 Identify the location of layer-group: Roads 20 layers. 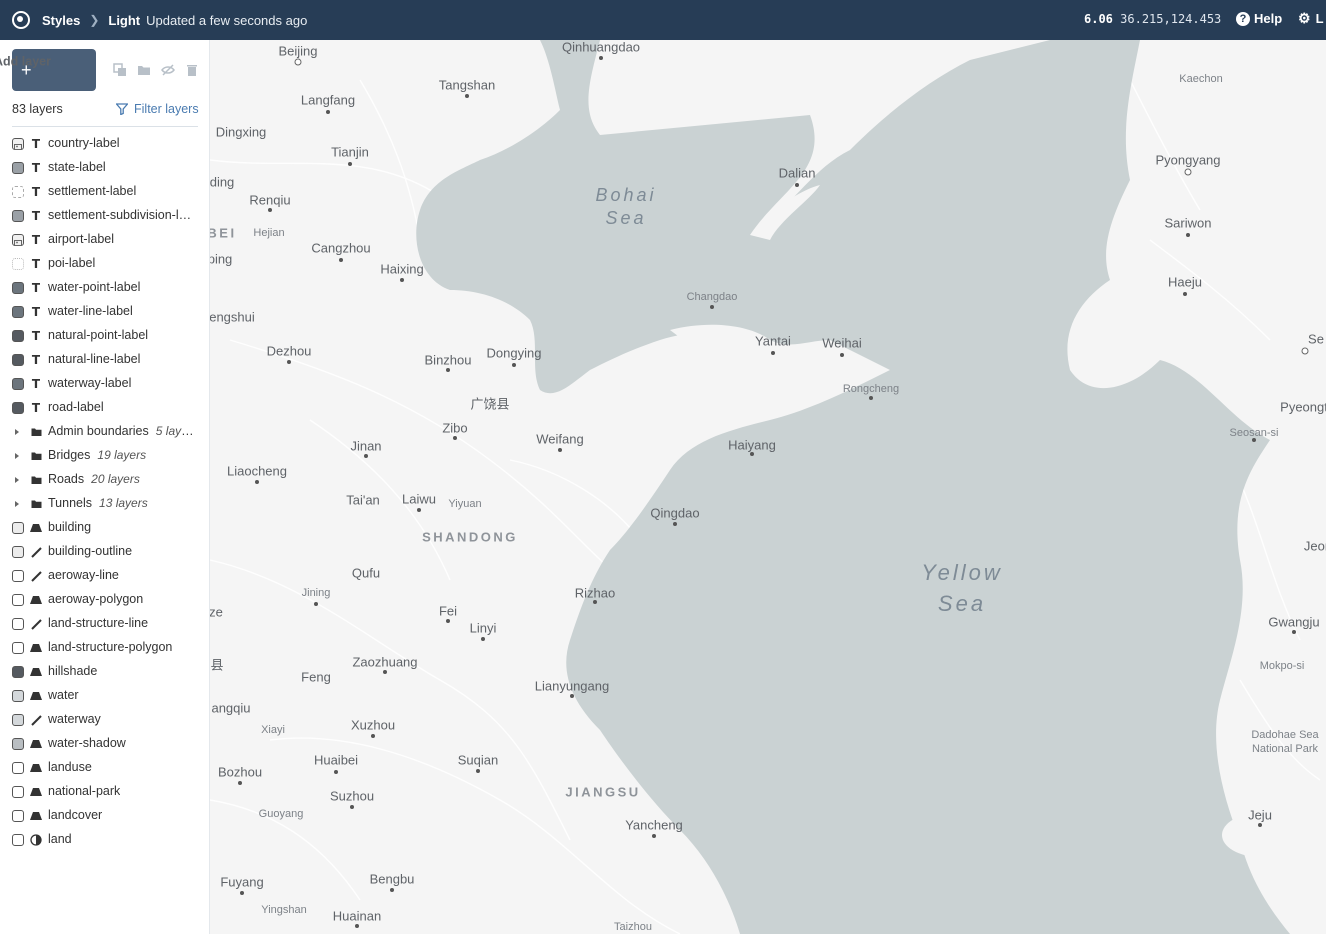
(105, 480).